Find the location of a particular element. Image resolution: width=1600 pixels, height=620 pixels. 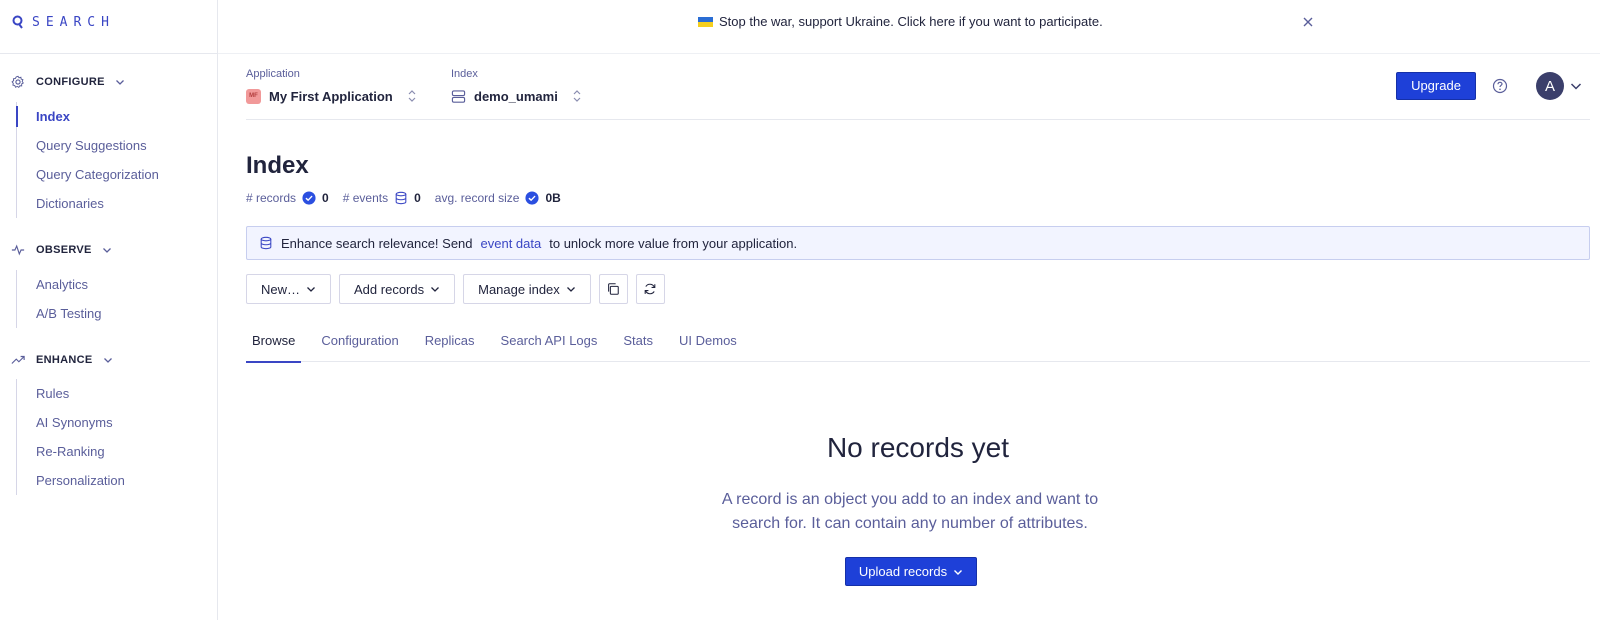

avatar: A is located at coordinates (1550, 86).